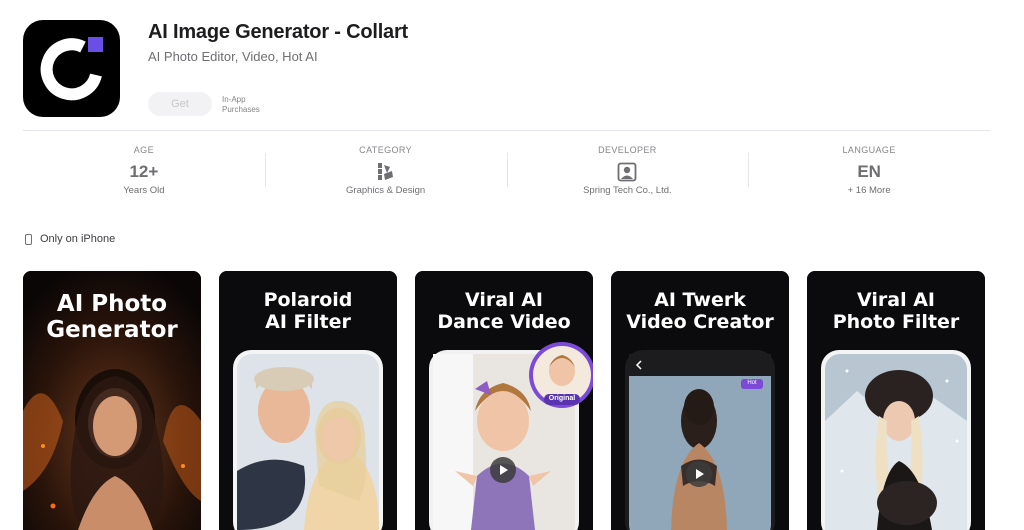 This screenshot has width=1024, height=530. What do you see at coordinates (308, 400) in the screenshot?
I see `screenshot-2: Polaroid AI Filter` at bounding box center [308, 400].